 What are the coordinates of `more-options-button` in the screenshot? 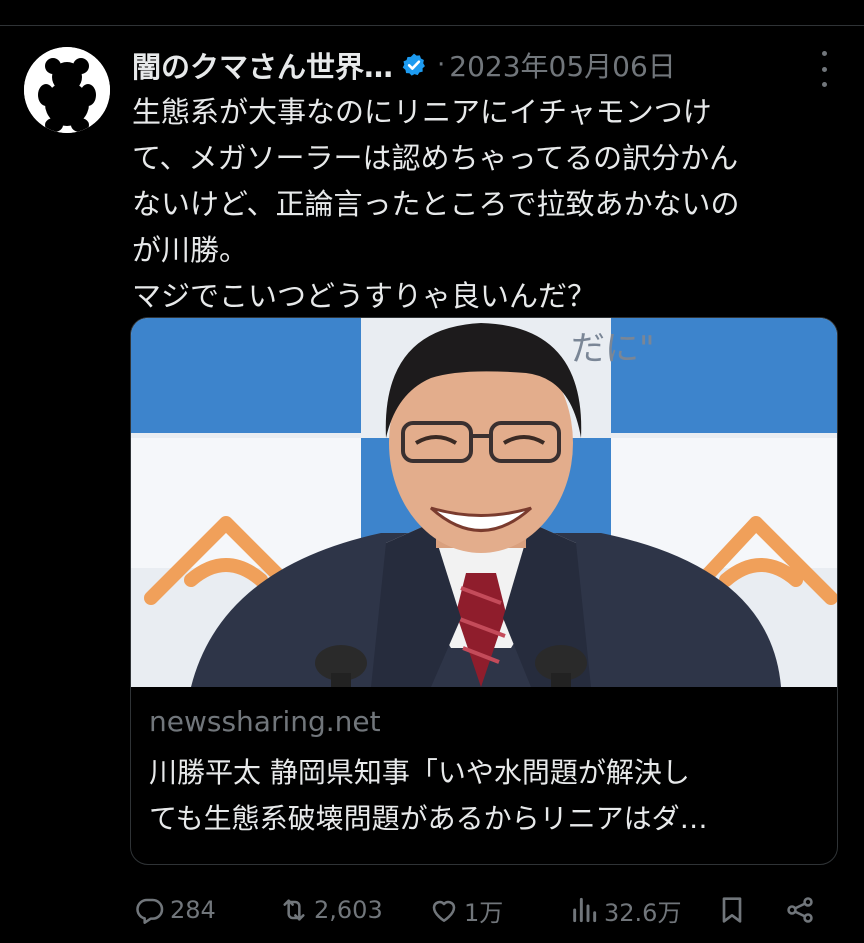 It's located at (824, 69).